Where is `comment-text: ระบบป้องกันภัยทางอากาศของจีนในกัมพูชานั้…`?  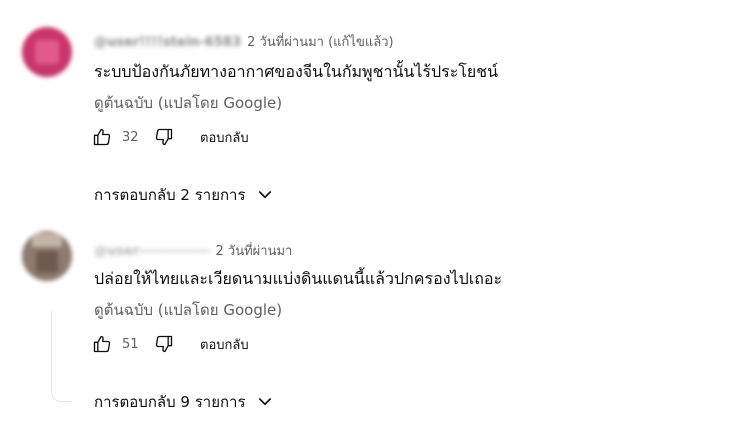 comment-text: ระบบป้องกันภัยทางอากาศของจีนในกัมพูชานั้… is located at coordinates (296, 71).